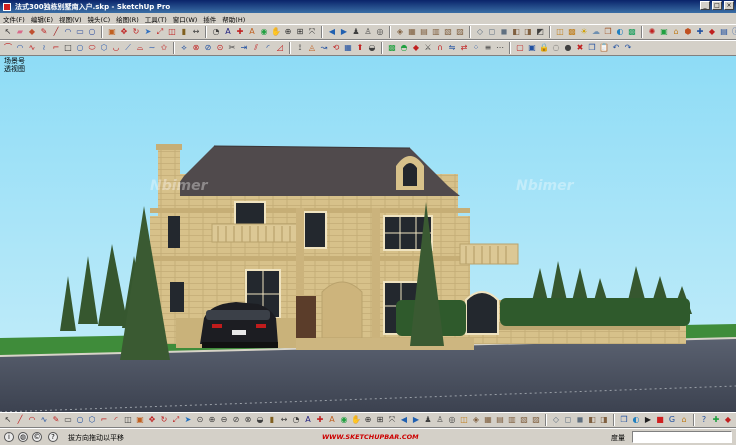  I want to click on menu-view: 视图(V), so click(70, 19).